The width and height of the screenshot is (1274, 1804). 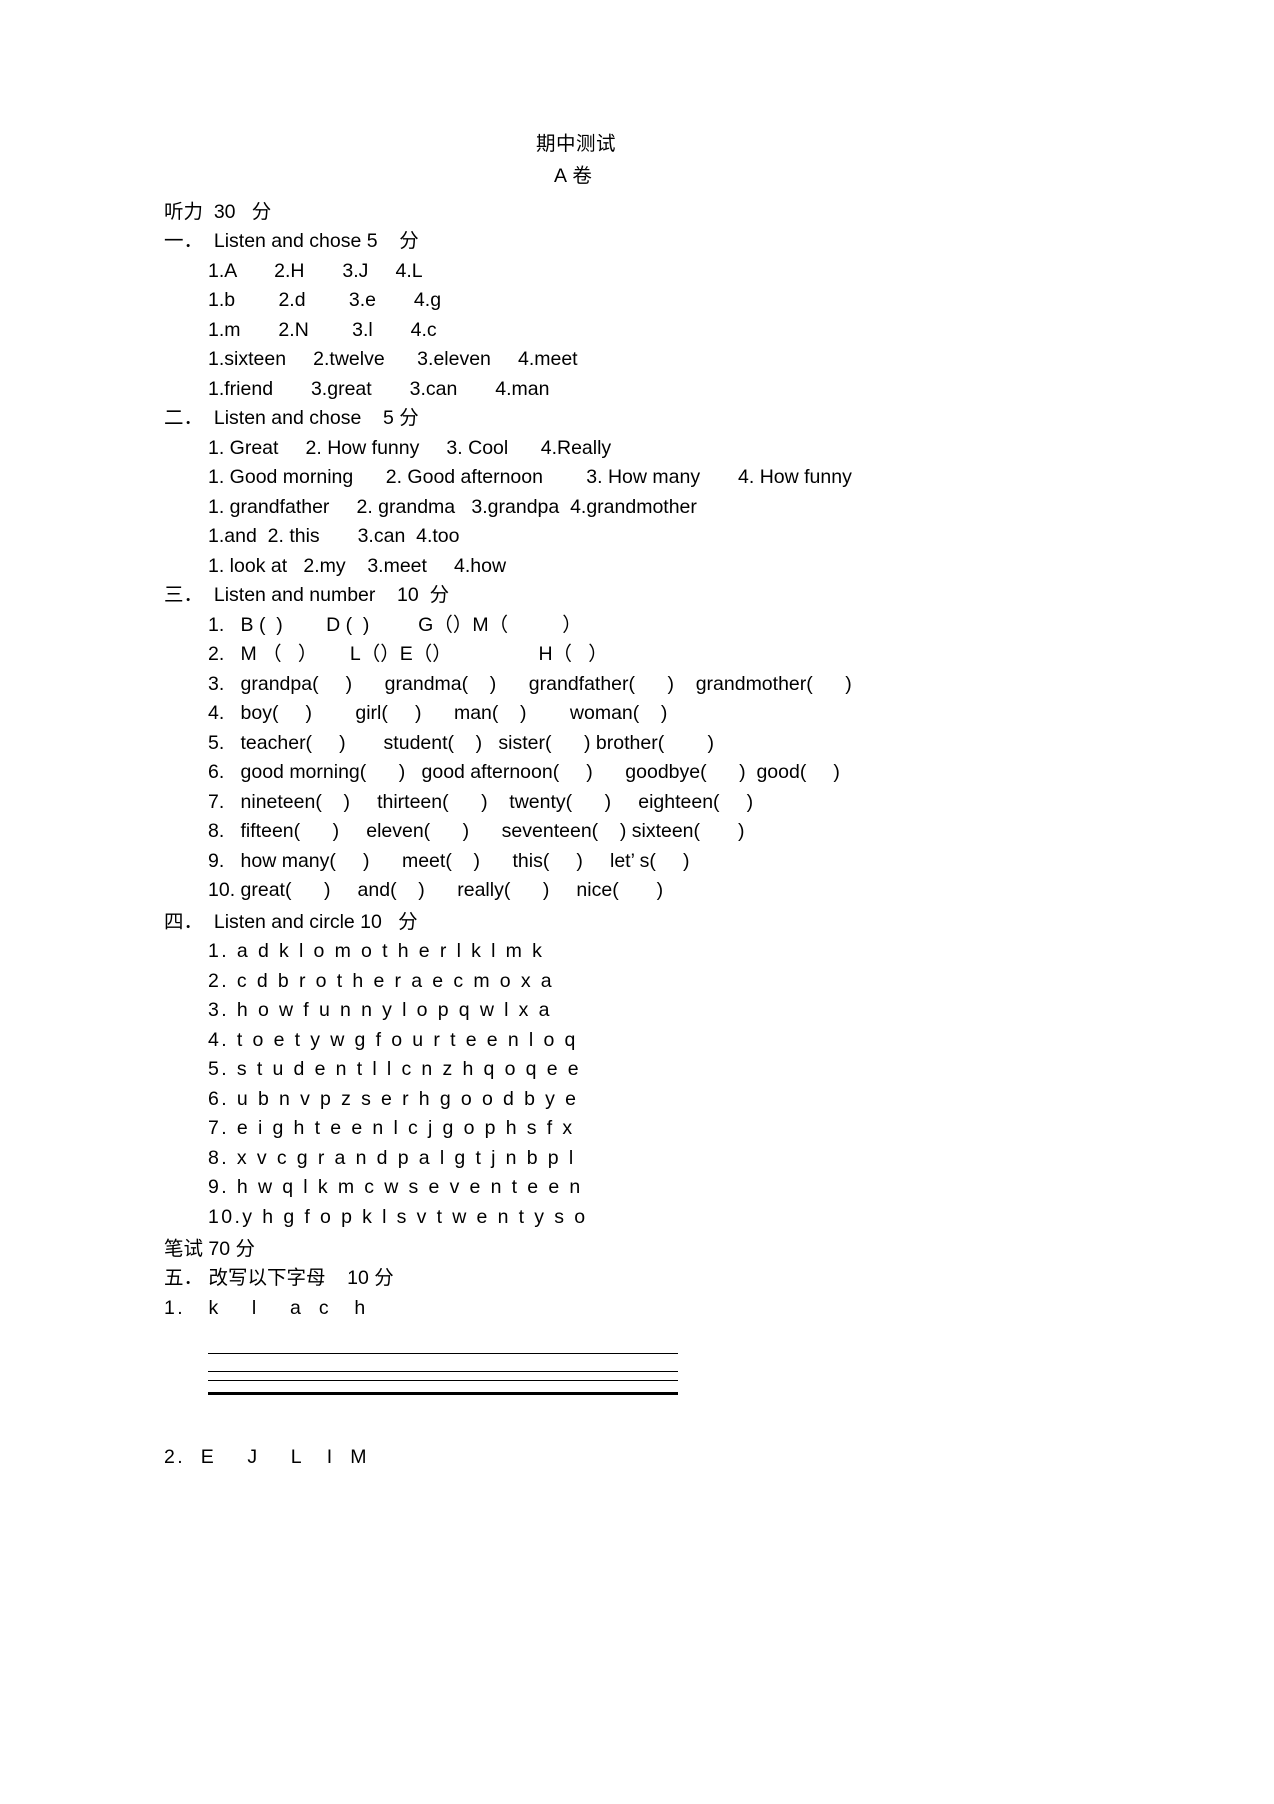 I want to click on section-heading-5: 五． 改写以下字母 10 分, so click(x=645, y=1279).